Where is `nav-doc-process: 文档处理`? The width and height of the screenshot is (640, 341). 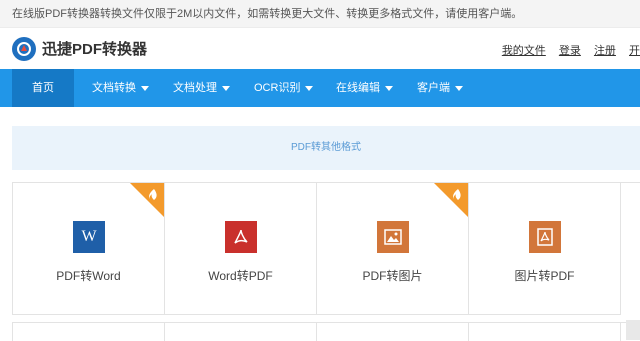
nav-doc-process: 文档处理 is located at coordinates (201, 88).